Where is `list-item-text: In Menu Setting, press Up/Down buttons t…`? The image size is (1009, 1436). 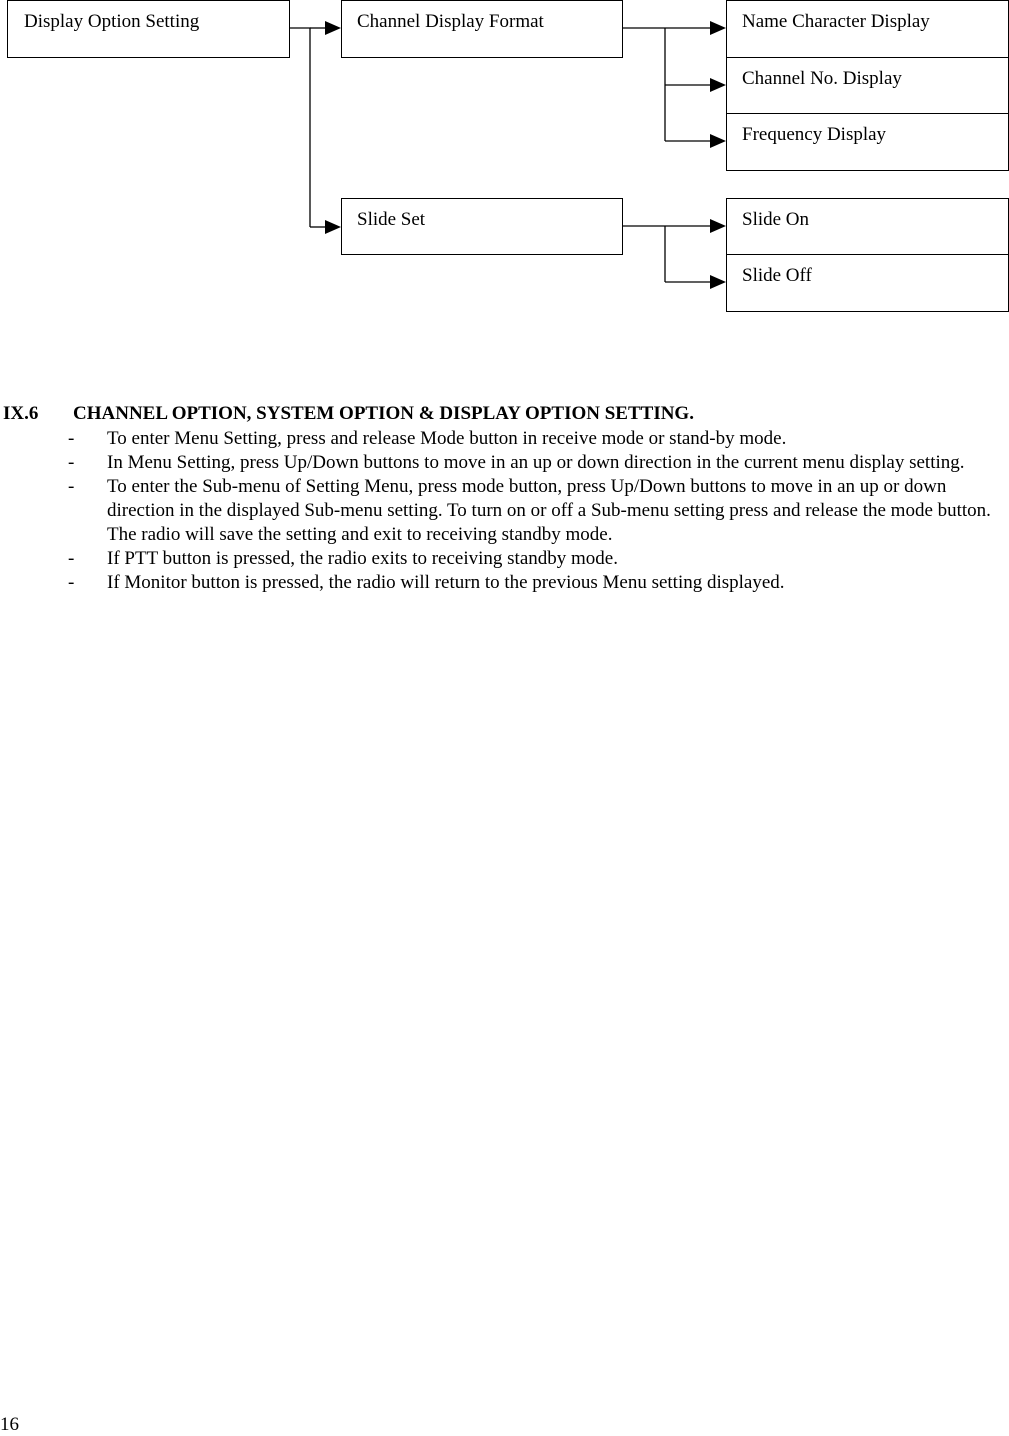 list-item-text: In Menu Setting, press Up/Down buttons t… is located at coordinates (536, 462).